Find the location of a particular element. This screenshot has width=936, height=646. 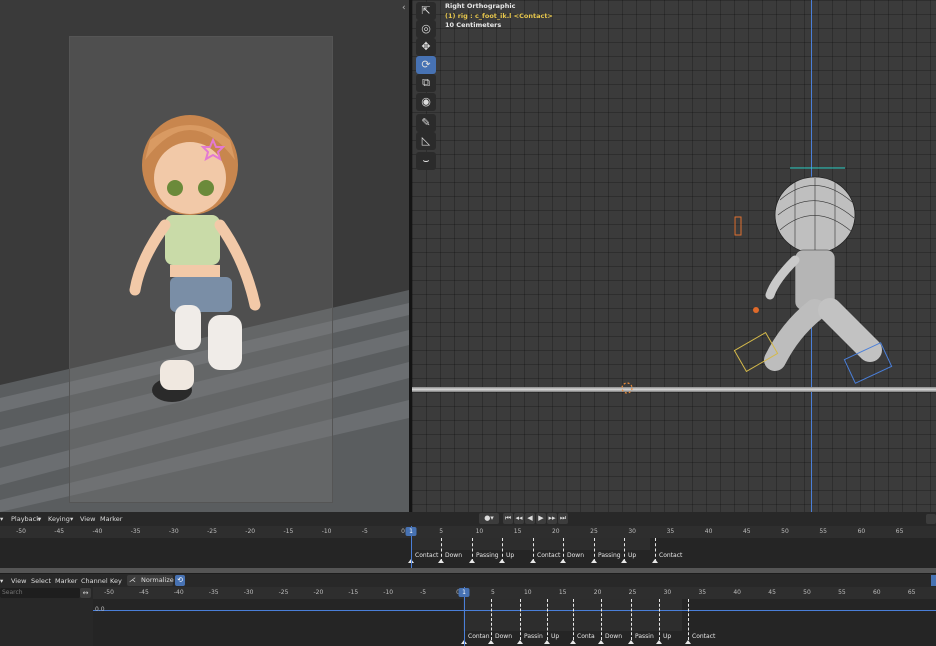

graph-tick-label: -50 is located at coordinates (109, 592).